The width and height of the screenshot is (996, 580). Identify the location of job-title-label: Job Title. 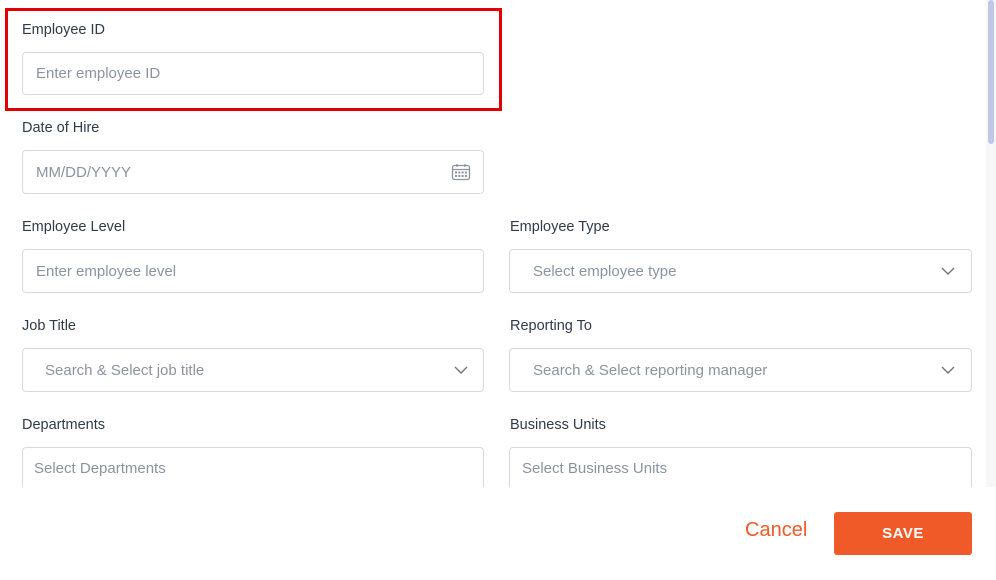
(49, 326).